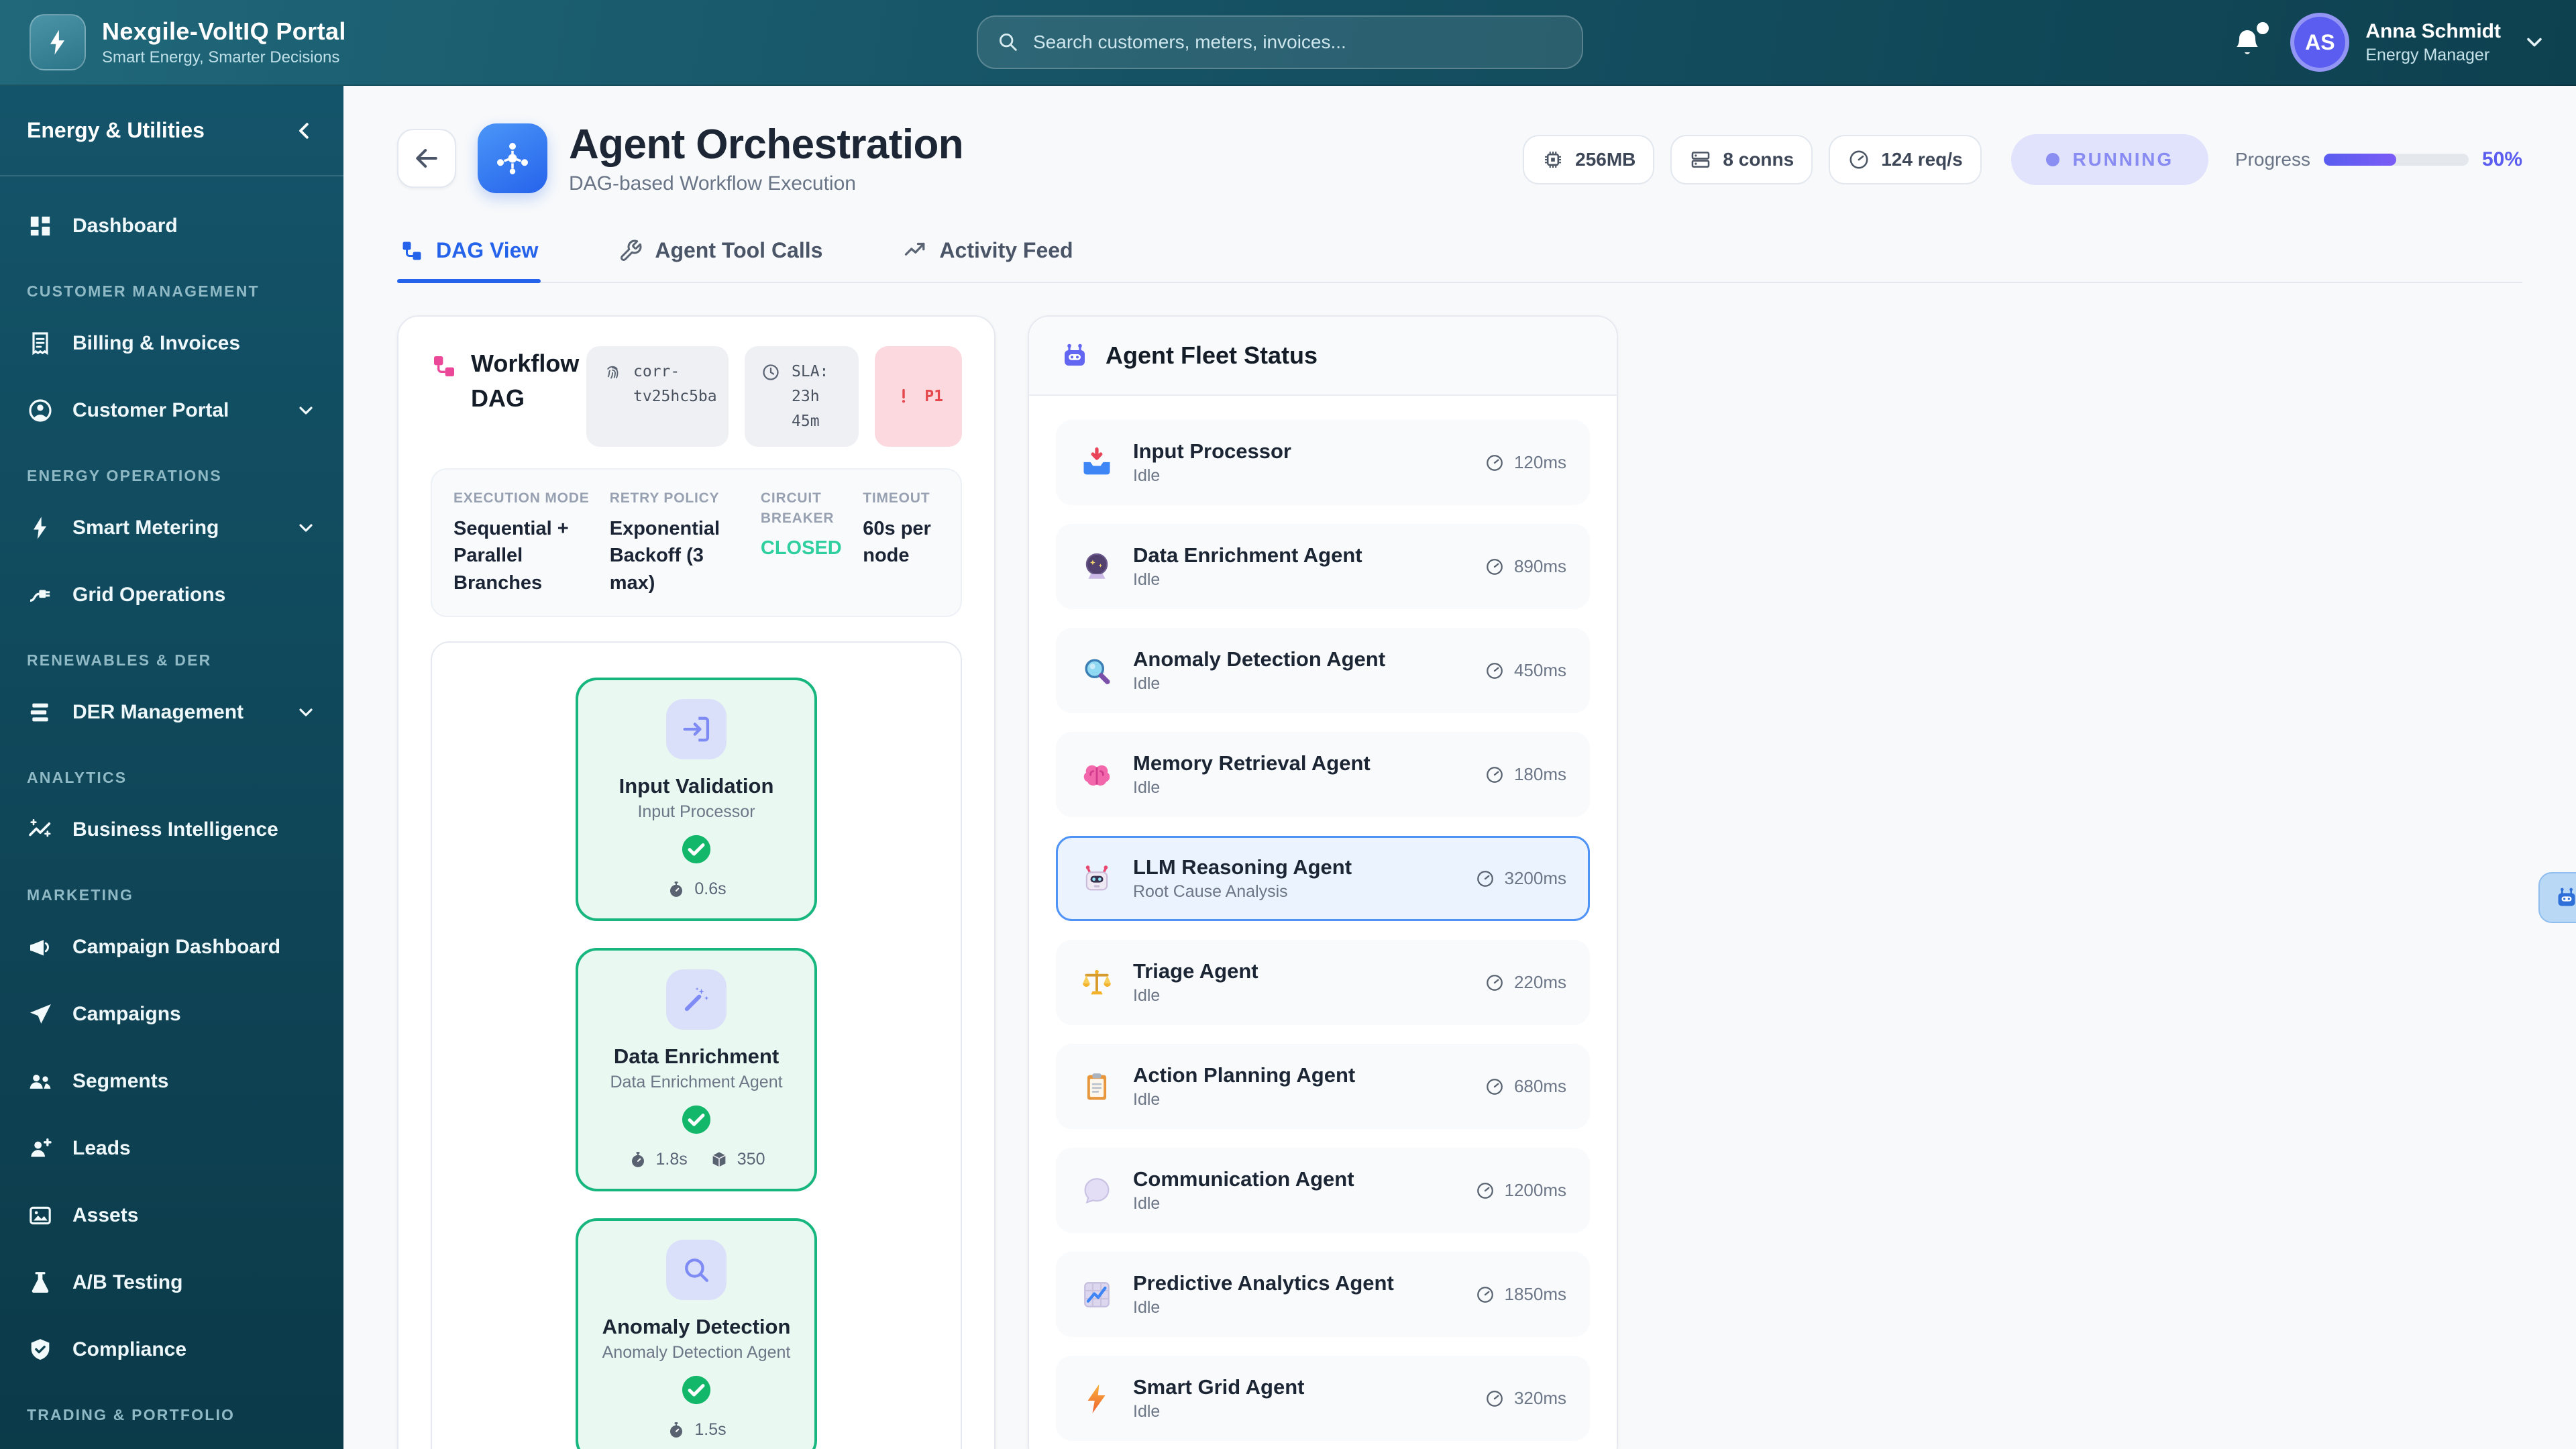 The image size is (2576, 1449). I want to click on sidebar-item-compliance: Compliance, so click(171, 1349).